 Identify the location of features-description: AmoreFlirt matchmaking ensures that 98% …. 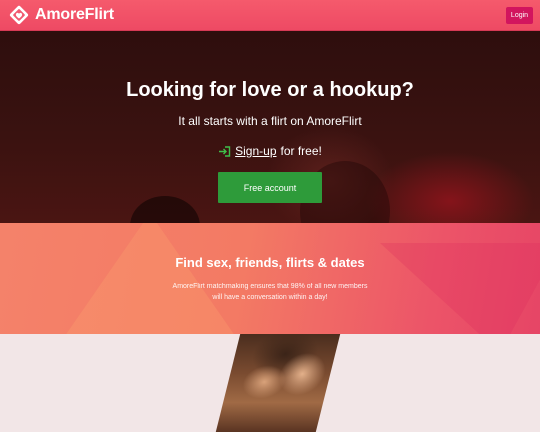
(270, 292).